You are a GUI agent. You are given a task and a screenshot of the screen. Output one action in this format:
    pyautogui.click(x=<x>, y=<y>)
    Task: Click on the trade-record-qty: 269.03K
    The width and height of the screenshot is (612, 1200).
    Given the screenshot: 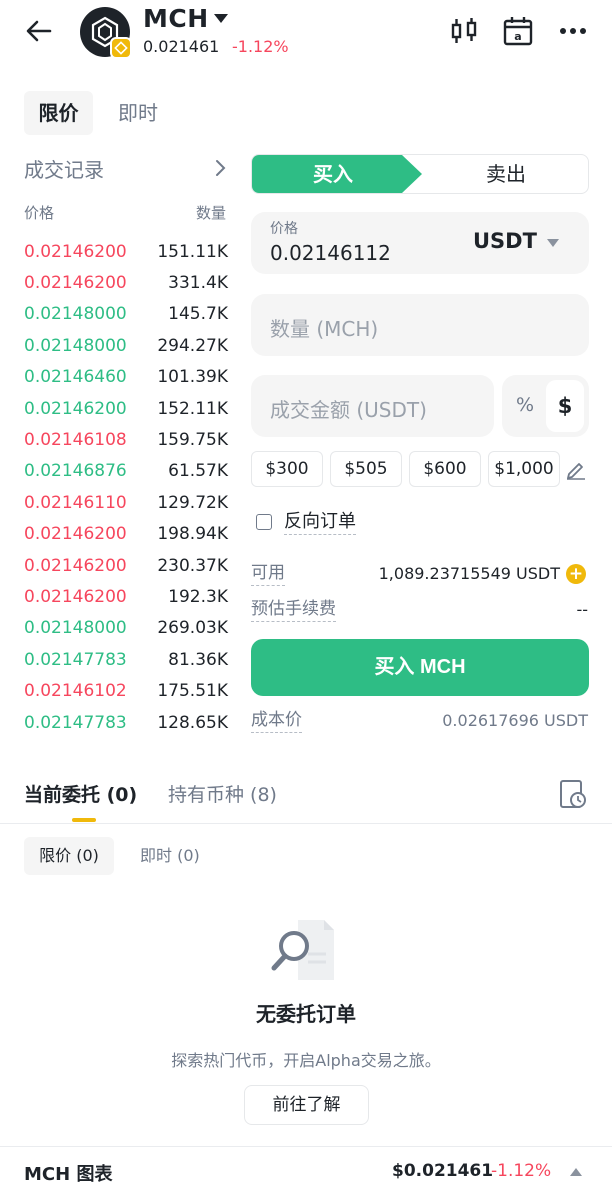 What is the action you would take?
    pyautogui.click(x=192, y=628)
    